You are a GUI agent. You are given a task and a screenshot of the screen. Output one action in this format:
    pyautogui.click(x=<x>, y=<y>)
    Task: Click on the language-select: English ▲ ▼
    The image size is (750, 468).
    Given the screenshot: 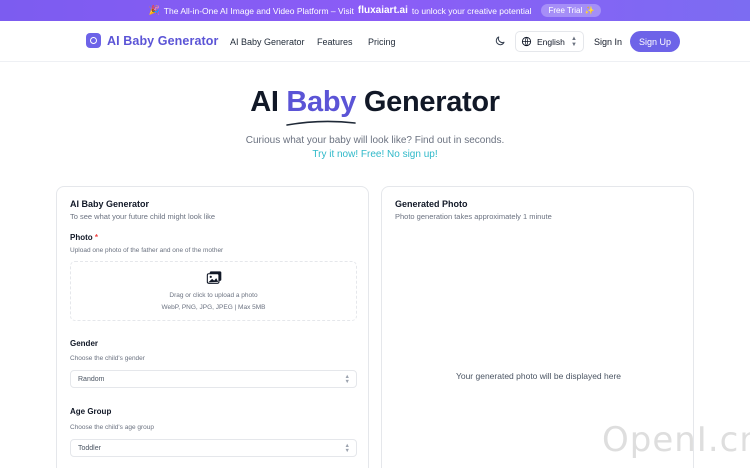 What is the action you would take?
    pyautogui.click(x=549, y=41)
    